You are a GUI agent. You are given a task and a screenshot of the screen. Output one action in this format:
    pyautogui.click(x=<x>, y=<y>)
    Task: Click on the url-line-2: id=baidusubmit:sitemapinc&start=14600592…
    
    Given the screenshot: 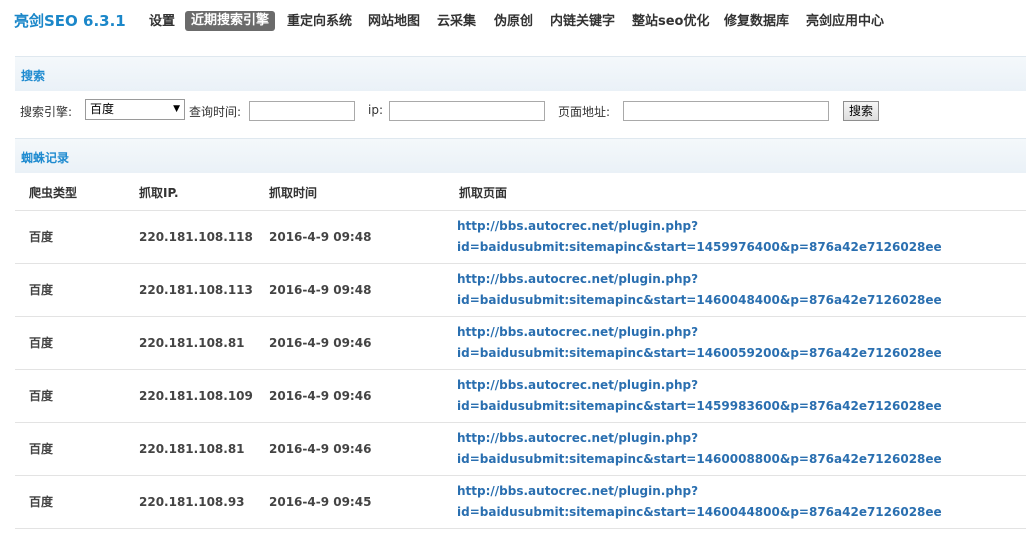 What is the action you would take?
    pyautogui.click(x=741, y=353)
    